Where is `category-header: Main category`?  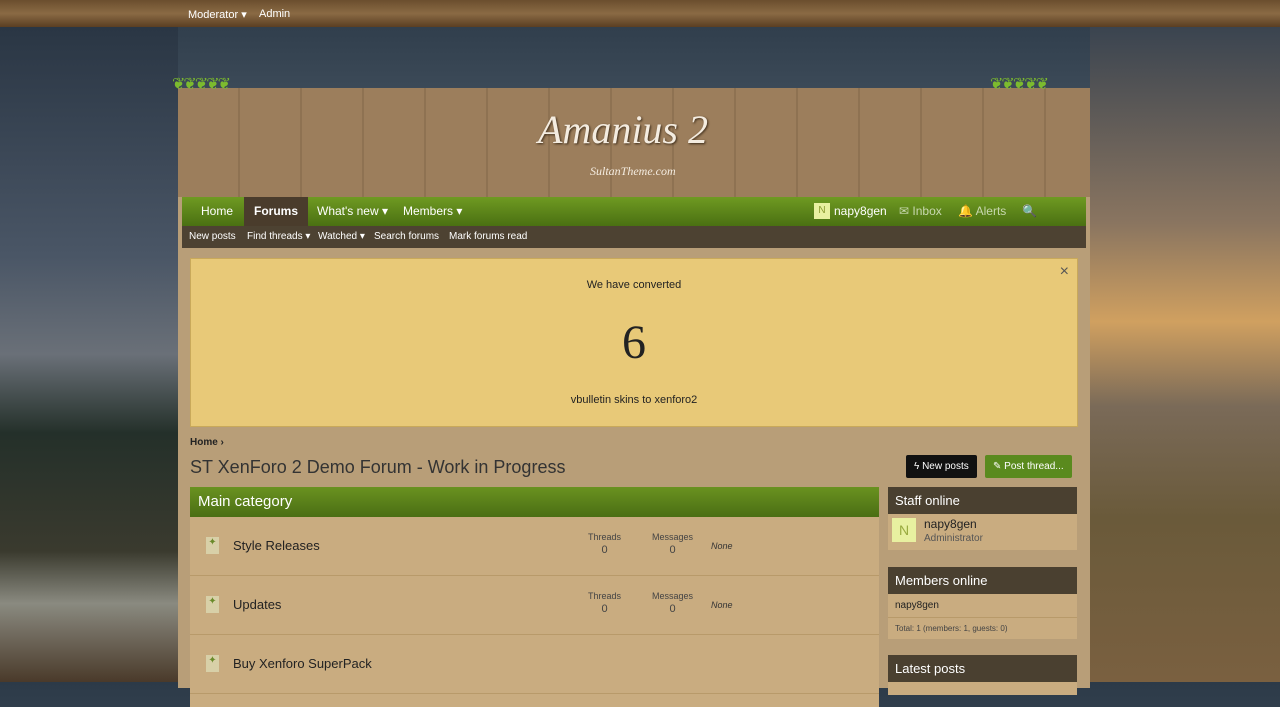 category-header: Main category is located at coordinates (534, 502).